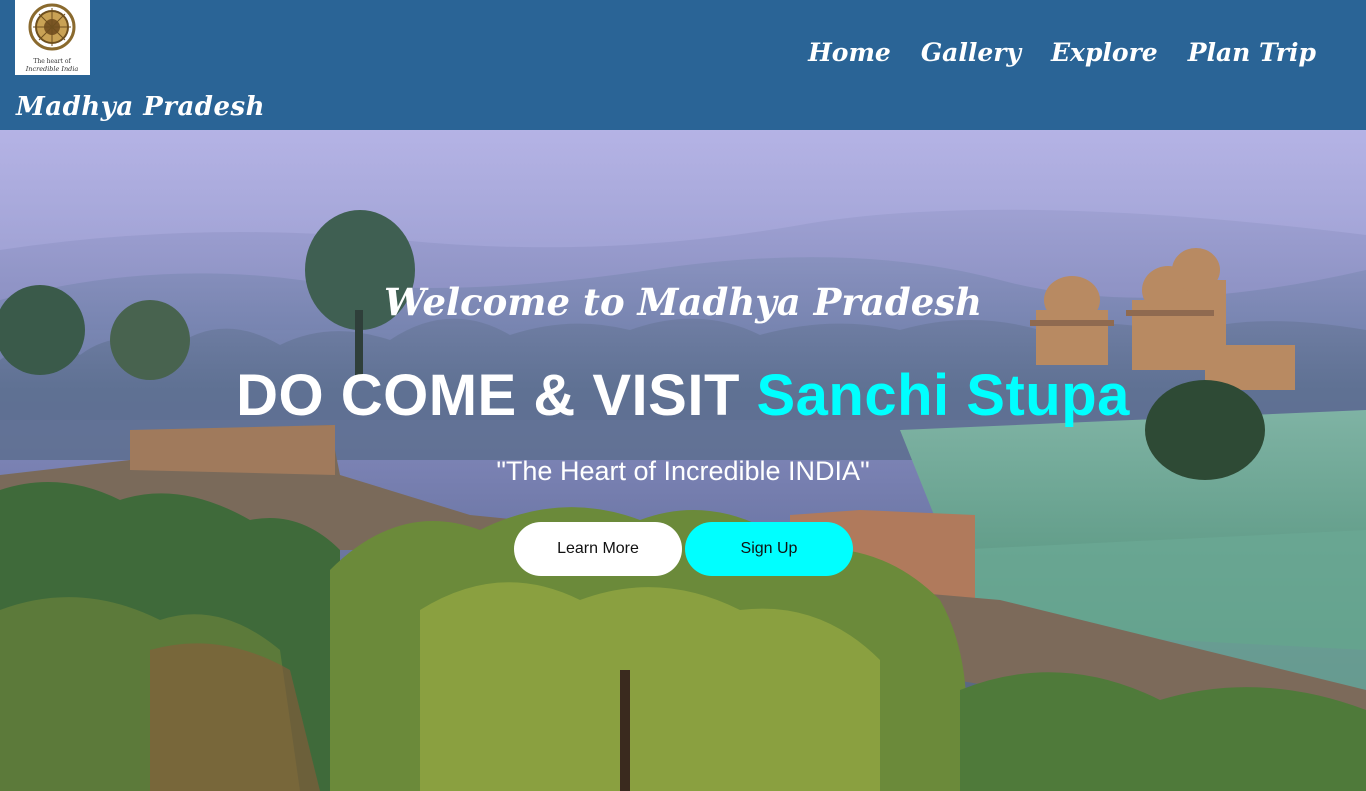 This screenshot has width=1366, height=791. I want to click on learn-more-button: Learn More, so click(598, 549).